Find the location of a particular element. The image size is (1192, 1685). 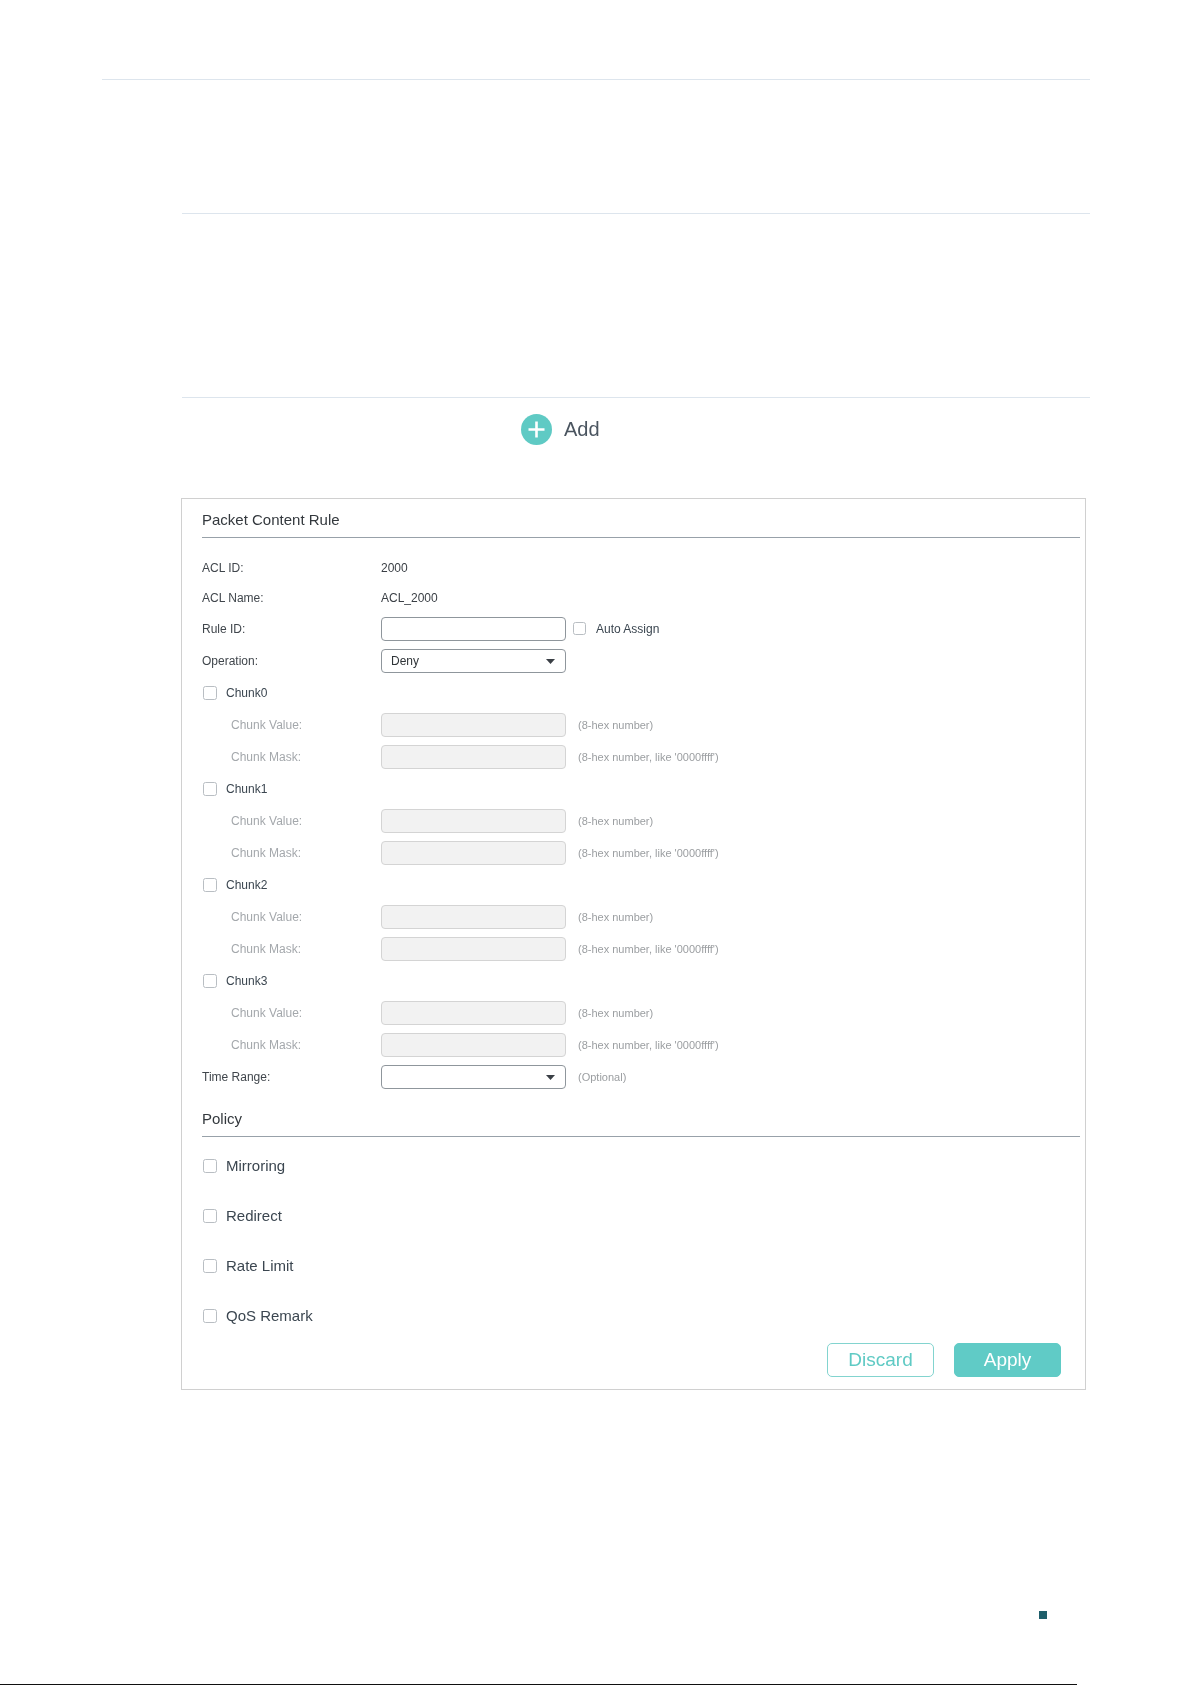

field-label: ACL Name: is located at coordinates (233, 598).